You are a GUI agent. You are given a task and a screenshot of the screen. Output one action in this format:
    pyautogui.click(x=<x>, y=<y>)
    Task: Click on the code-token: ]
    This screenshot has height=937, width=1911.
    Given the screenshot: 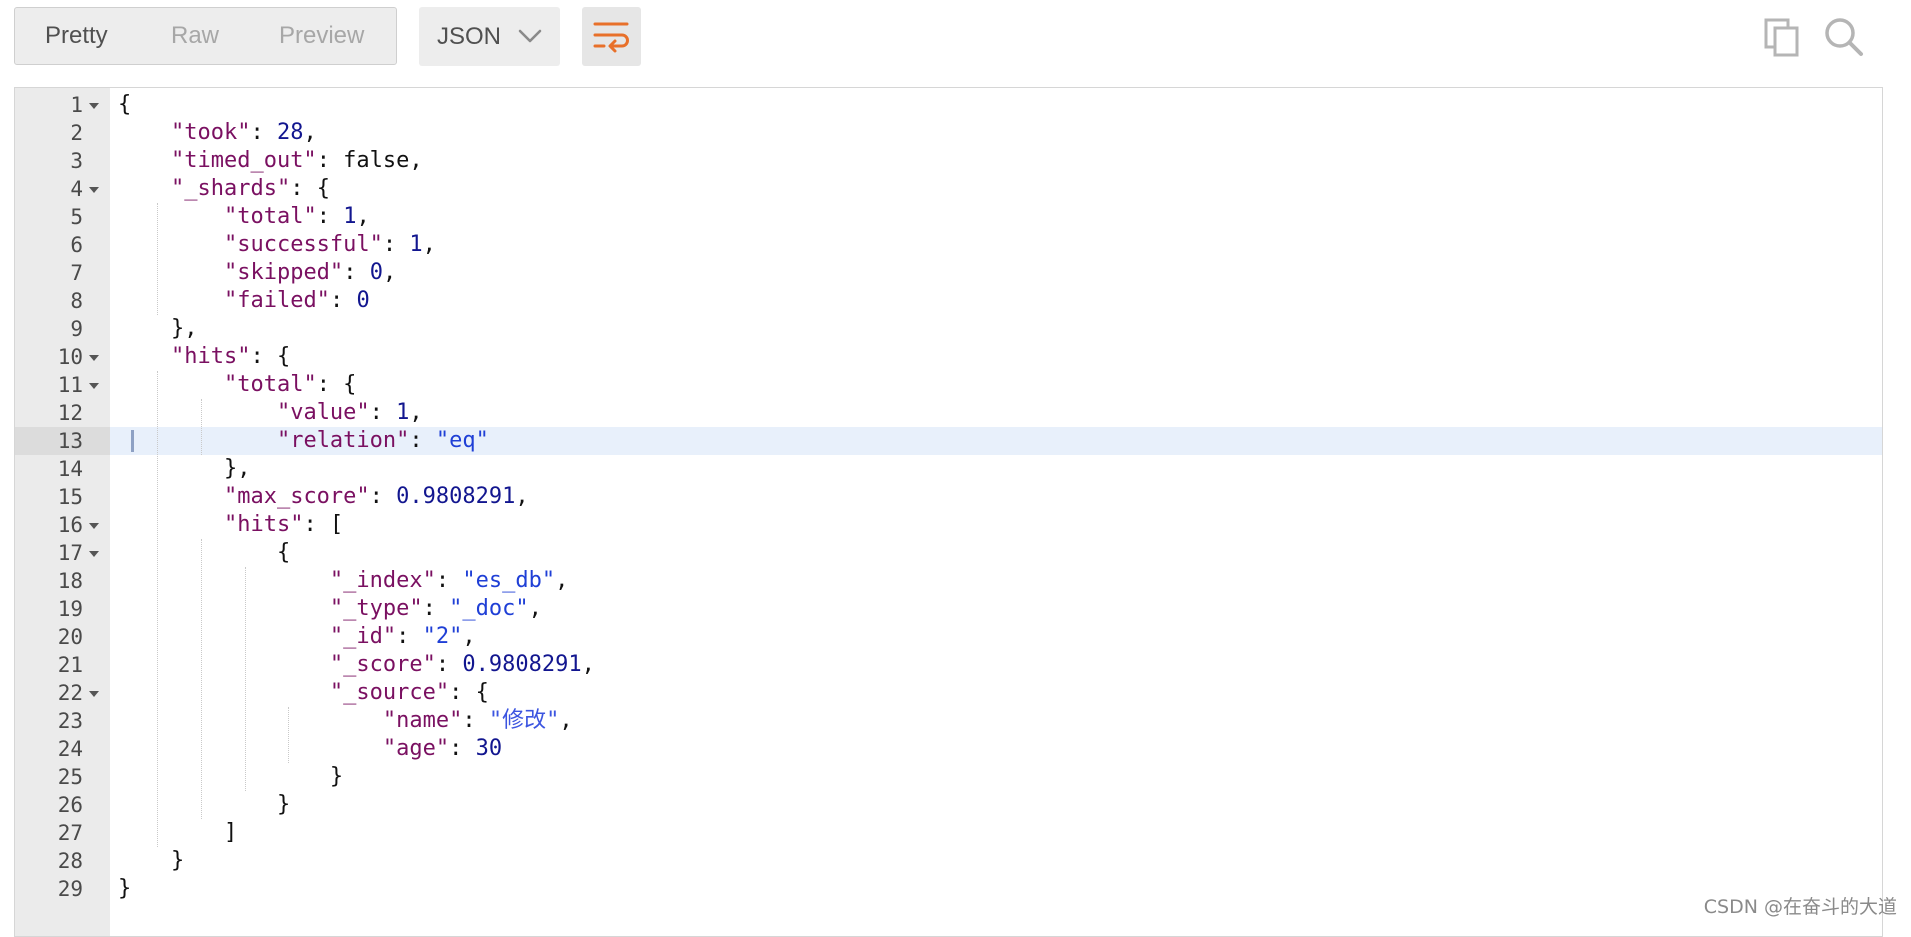 What is the action you would take?
    pyautogui.click(x=178, y=832)
    